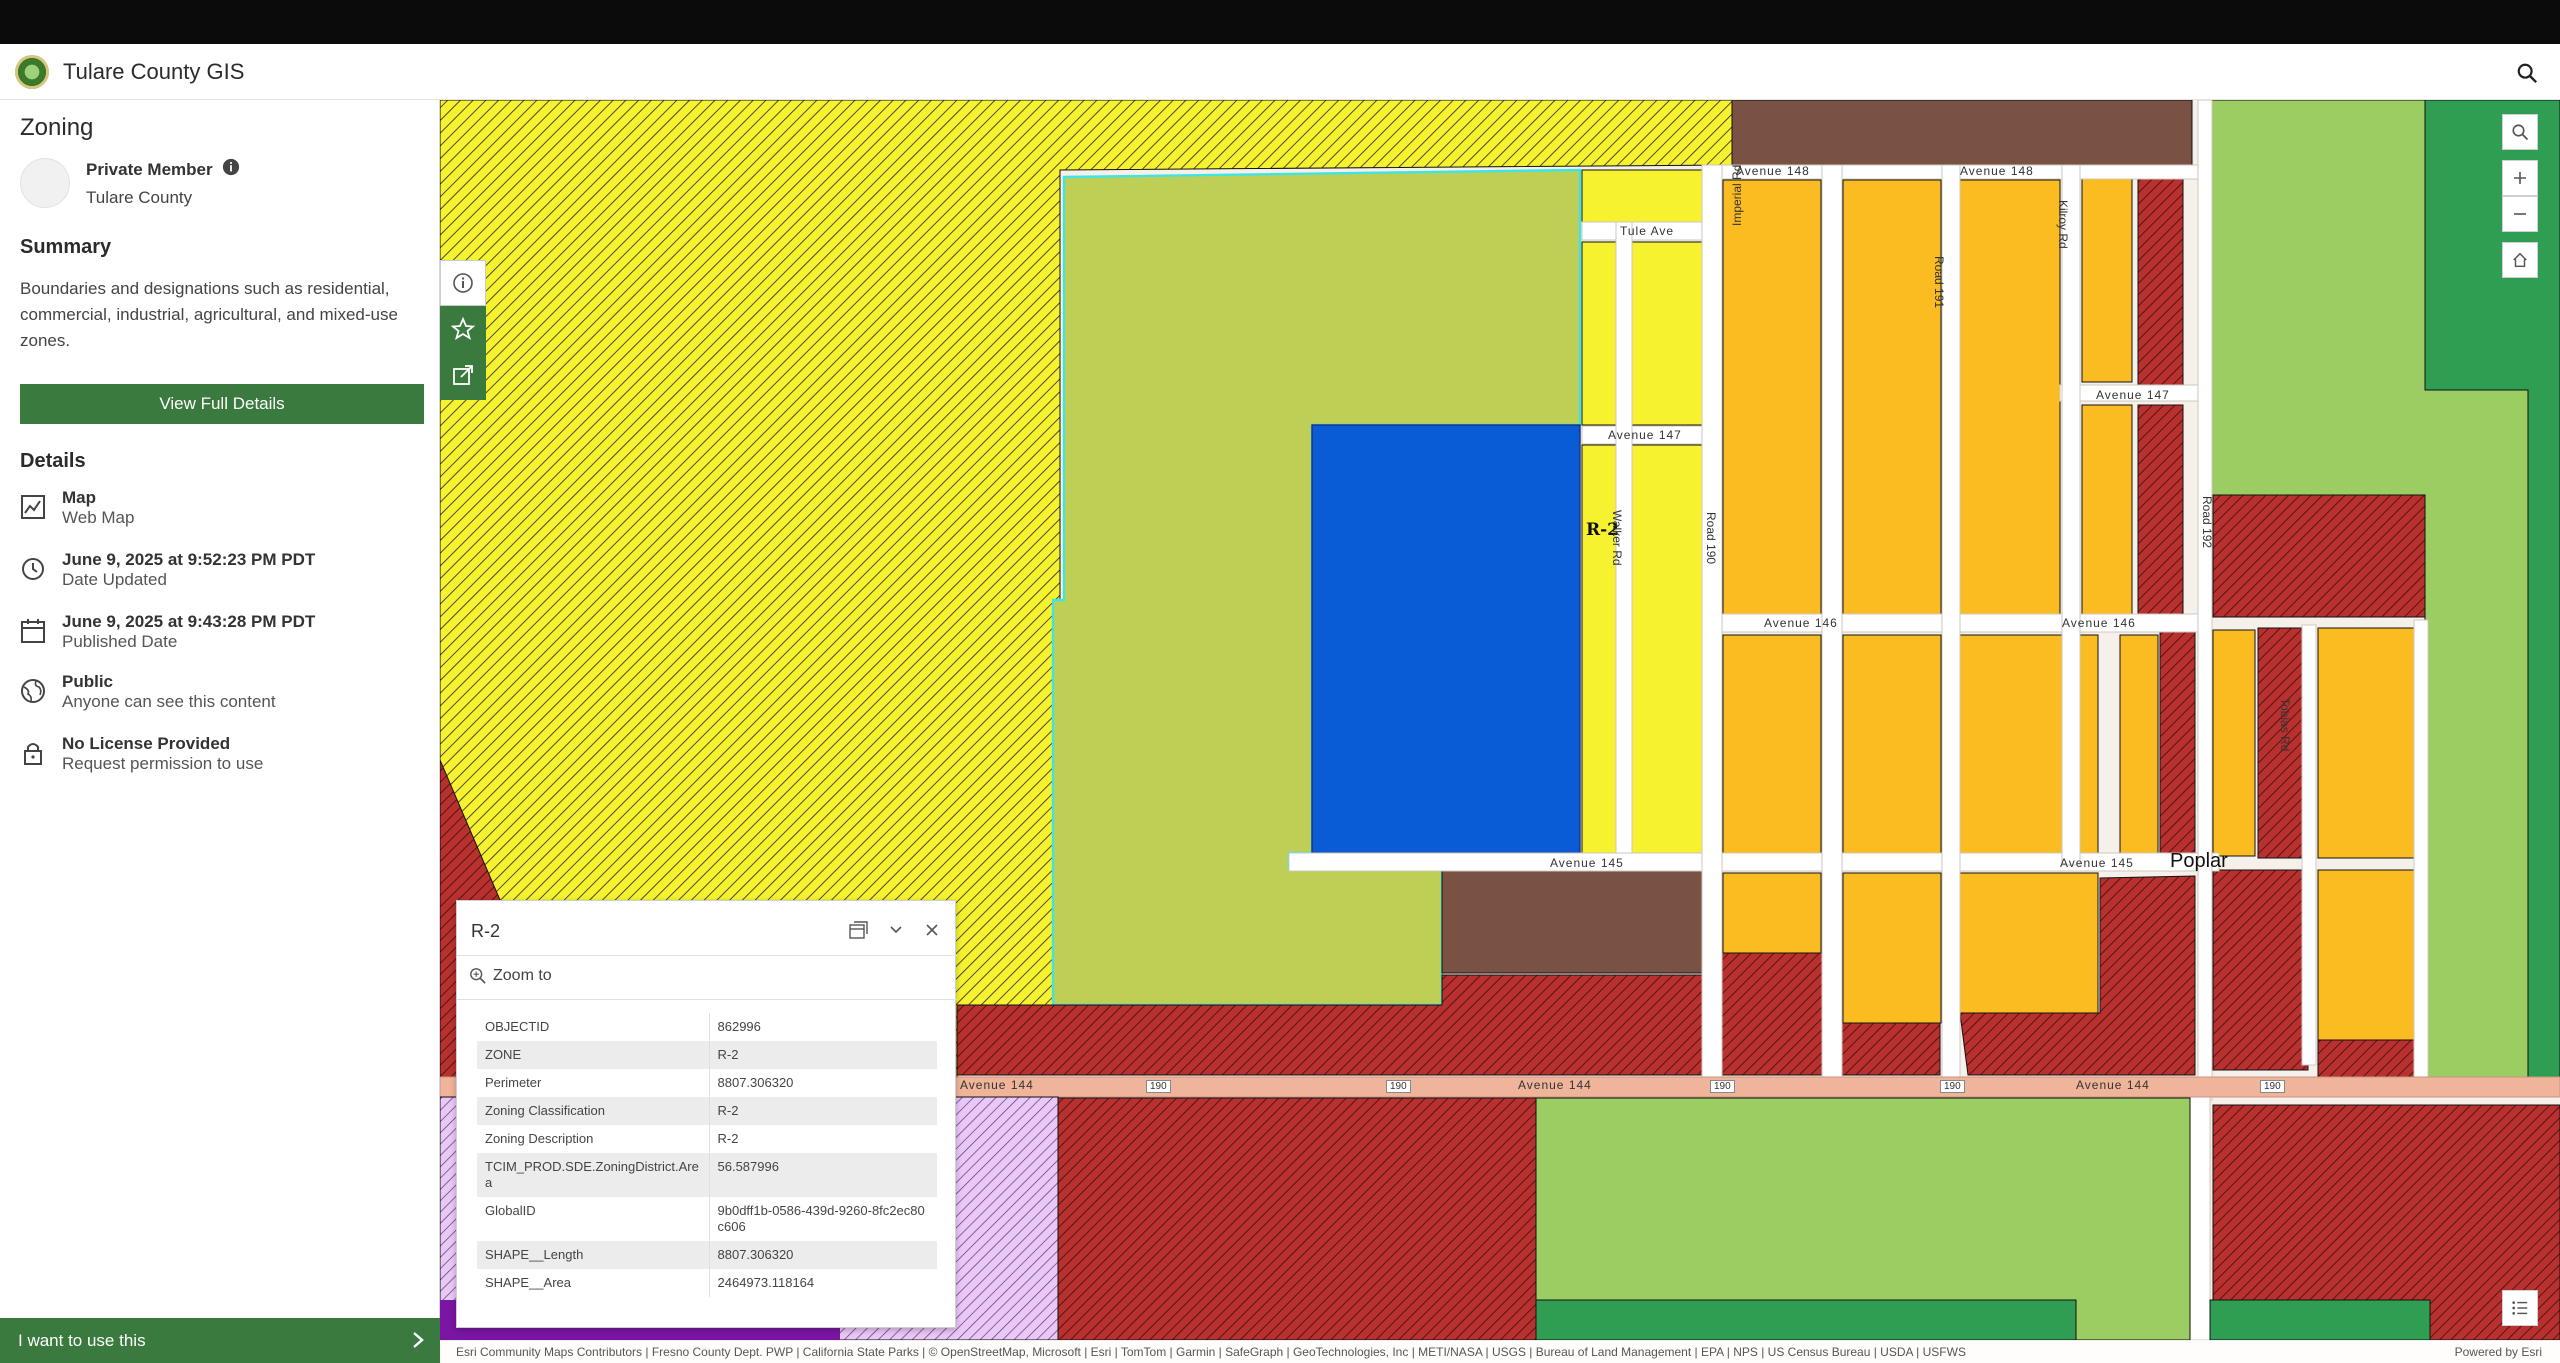 This screenshot has height=1363, width=2560. What do you see at coordinates (486, 931) in the screenshot?
I see `popup-title: R-2` at bounding box center [486, 931].